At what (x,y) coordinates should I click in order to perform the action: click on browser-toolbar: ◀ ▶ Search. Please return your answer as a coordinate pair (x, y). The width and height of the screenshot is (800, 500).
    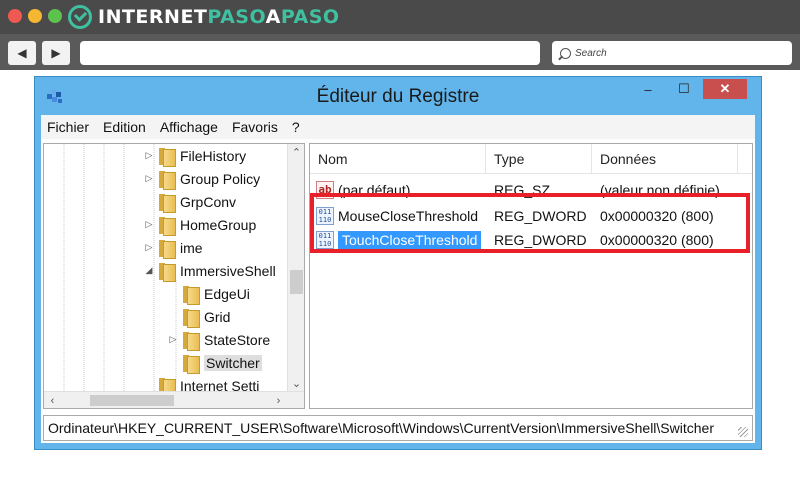
    Looking at the image, I should click on (400, 52).